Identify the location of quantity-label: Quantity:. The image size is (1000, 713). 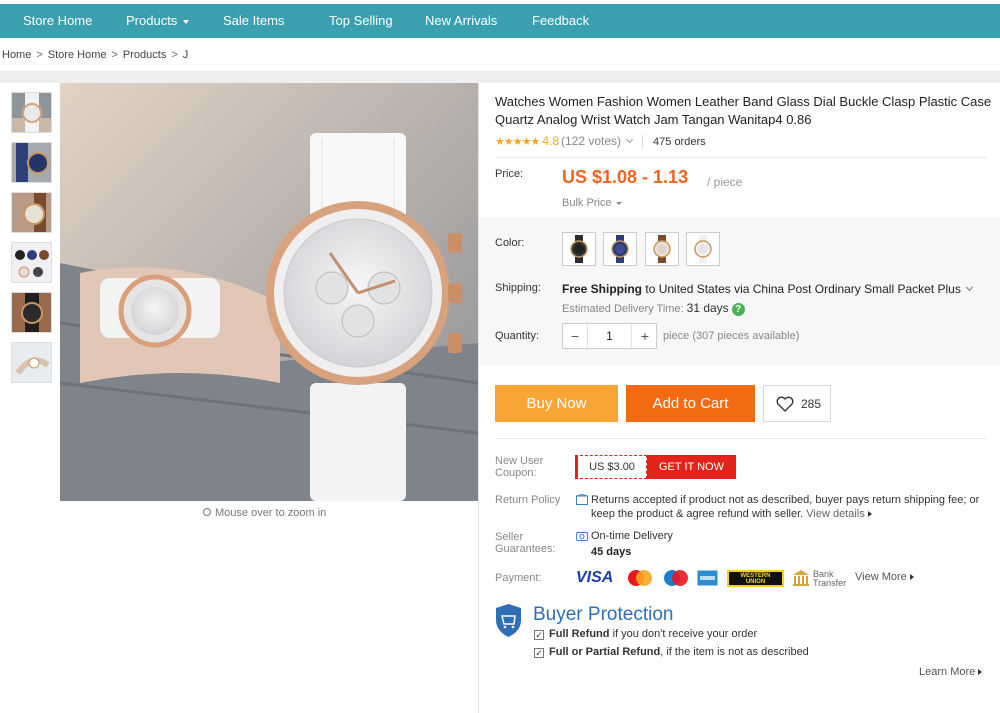
(517, 336).